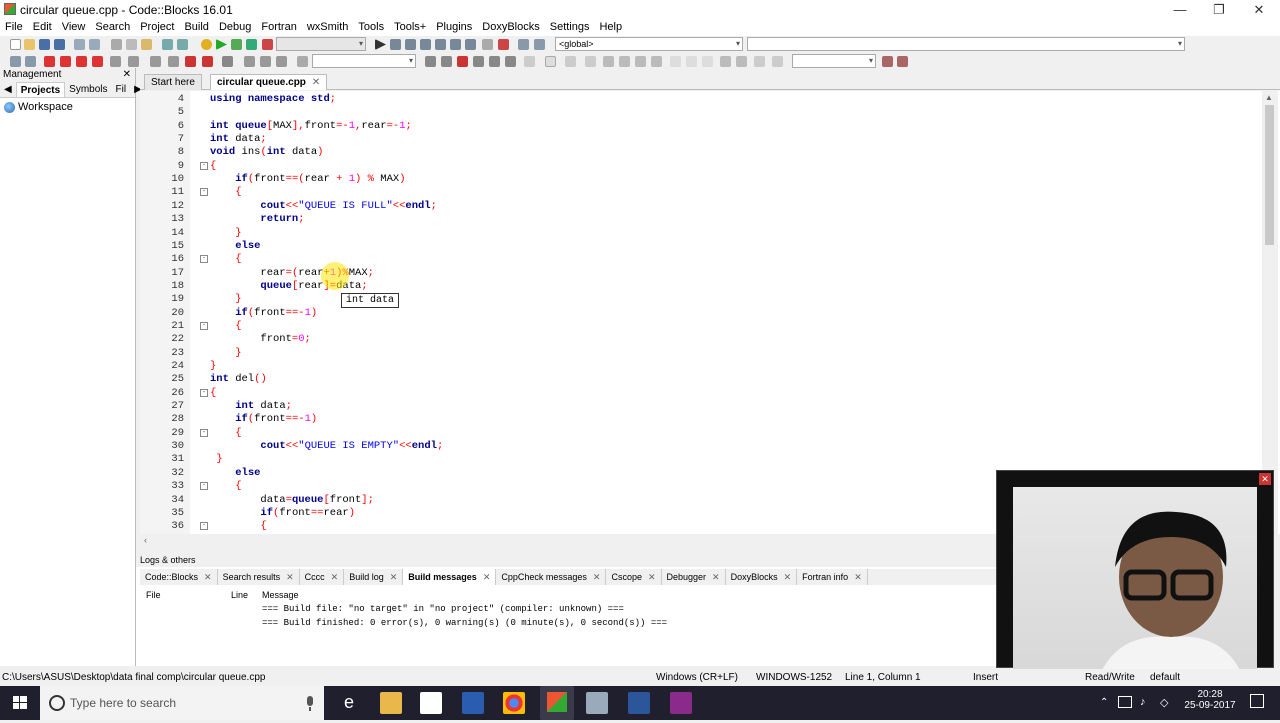 The image size is (1280, 723). I want to click on code-line: 19 }, so click(700, 299).